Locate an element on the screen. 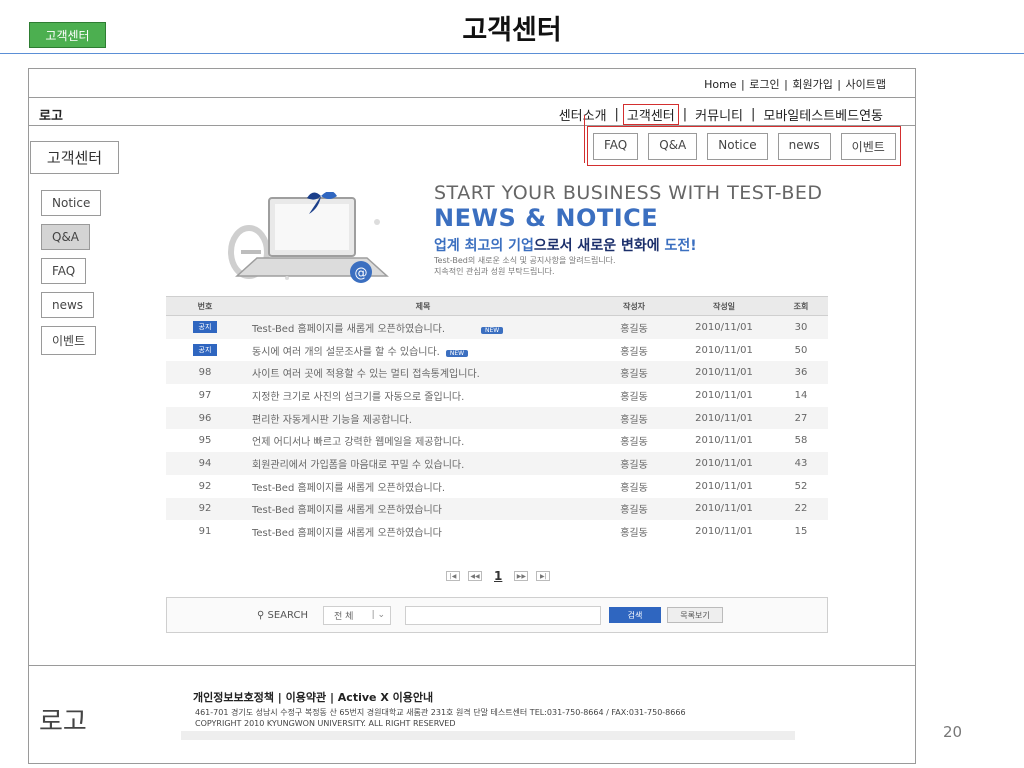 This screenshot has width=1024, height=768. banner-slogan: 업계 최고의 기업으로서 새로운 변화에 도전! is located at coordinates (565, 245).